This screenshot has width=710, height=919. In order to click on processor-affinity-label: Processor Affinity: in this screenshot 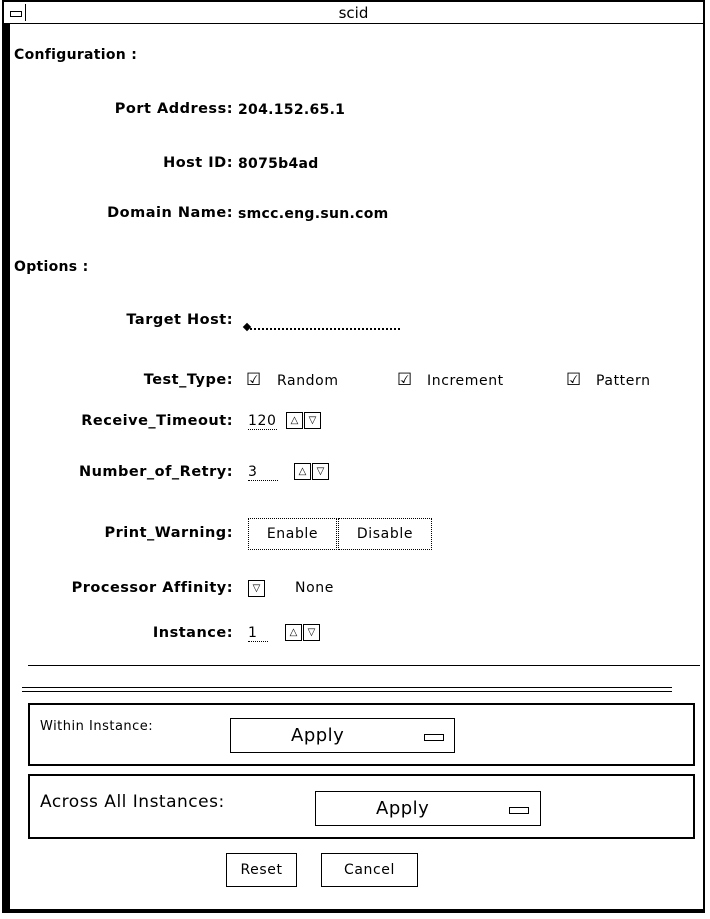, I will do `click(152, 588)`.